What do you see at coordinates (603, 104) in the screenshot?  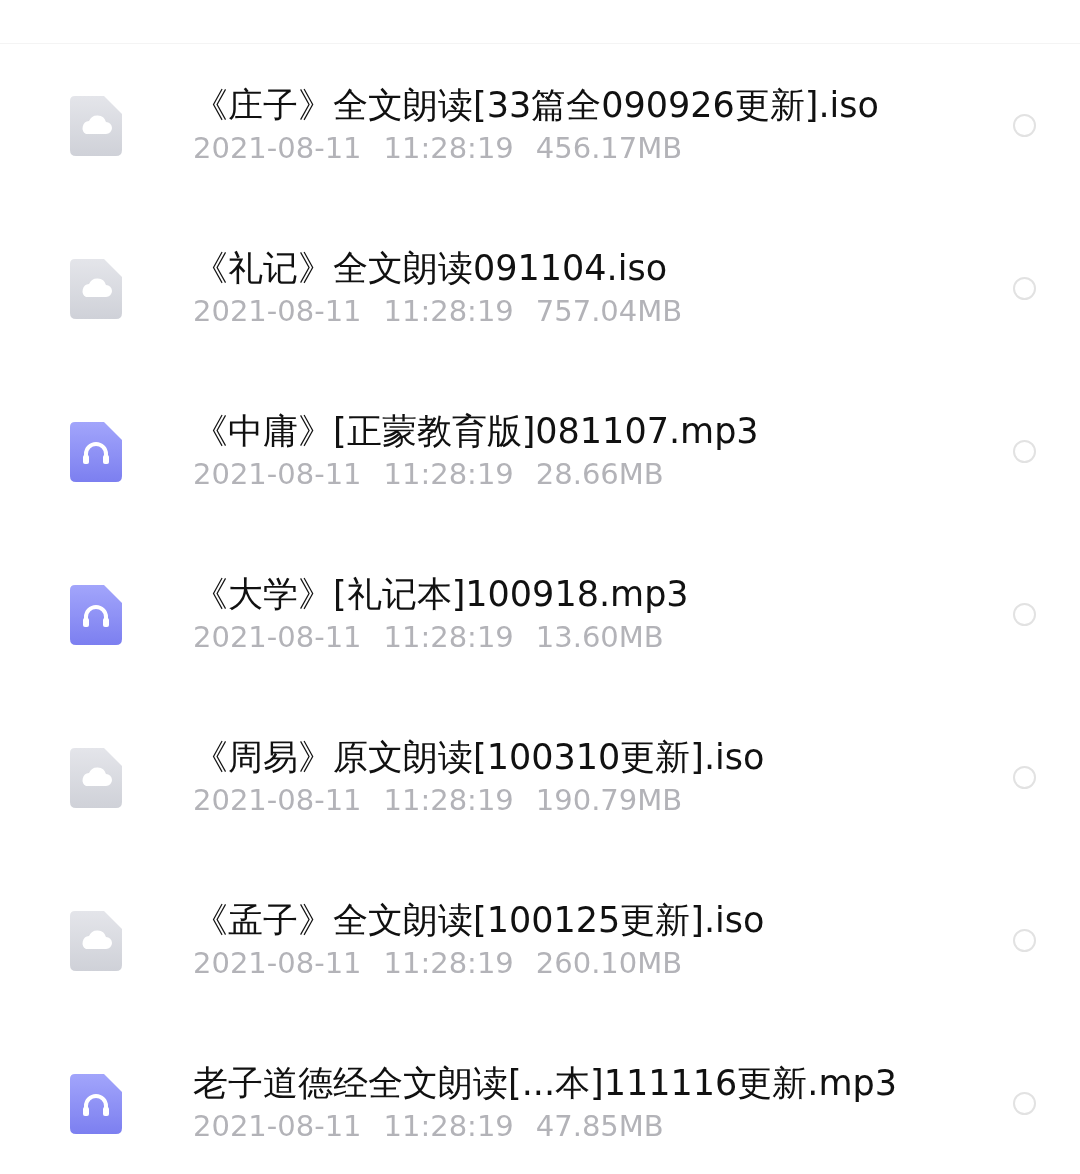 I see `file-name: 《庄子》全文朗读[33篇全090926更新].iso` at bounding box center [603, 104].